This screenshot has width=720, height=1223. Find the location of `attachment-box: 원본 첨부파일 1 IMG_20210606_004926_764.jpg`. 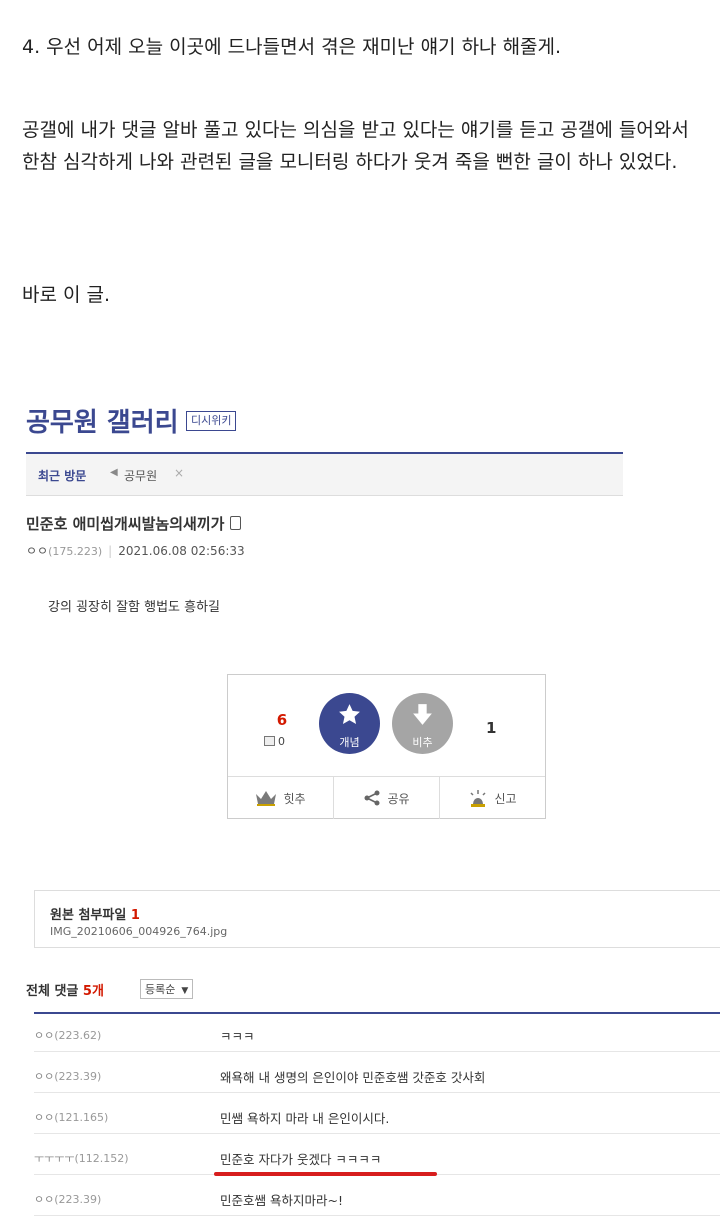

attachment-box: 원본 첨부파일 1 IMG_20210606_004926_764.jpg is located at coordinates (377, 919).